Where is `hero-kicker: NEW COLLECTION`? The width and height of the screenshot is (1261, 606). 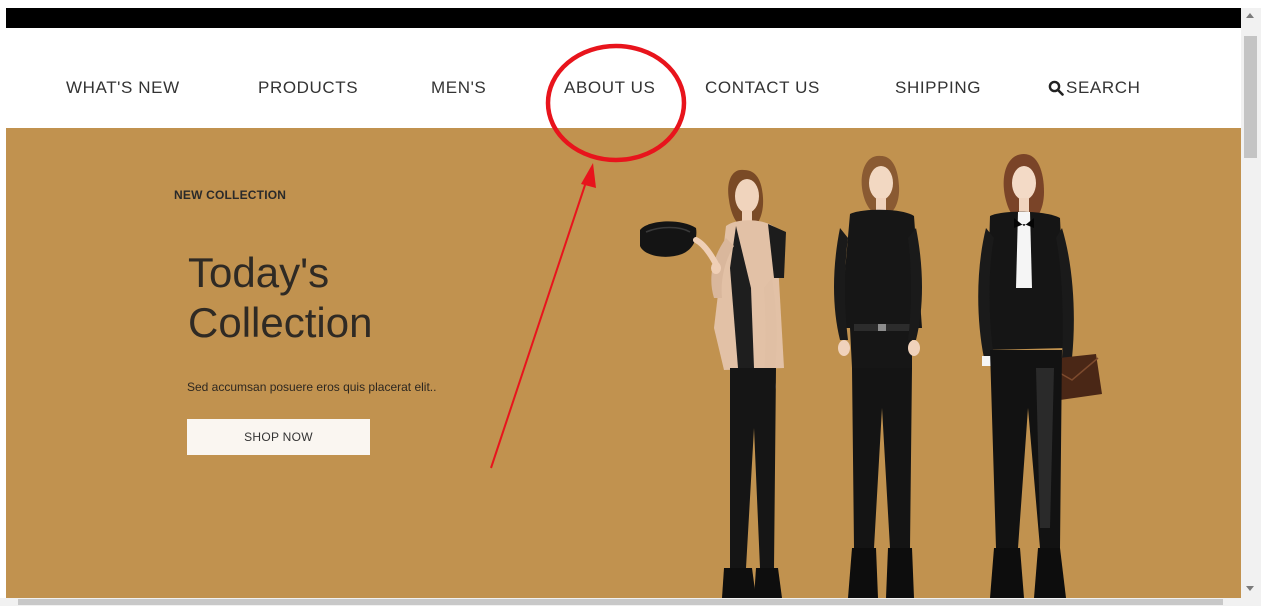
hero-kicker: NEW COLLECTION is located at coordinates (230, 195).